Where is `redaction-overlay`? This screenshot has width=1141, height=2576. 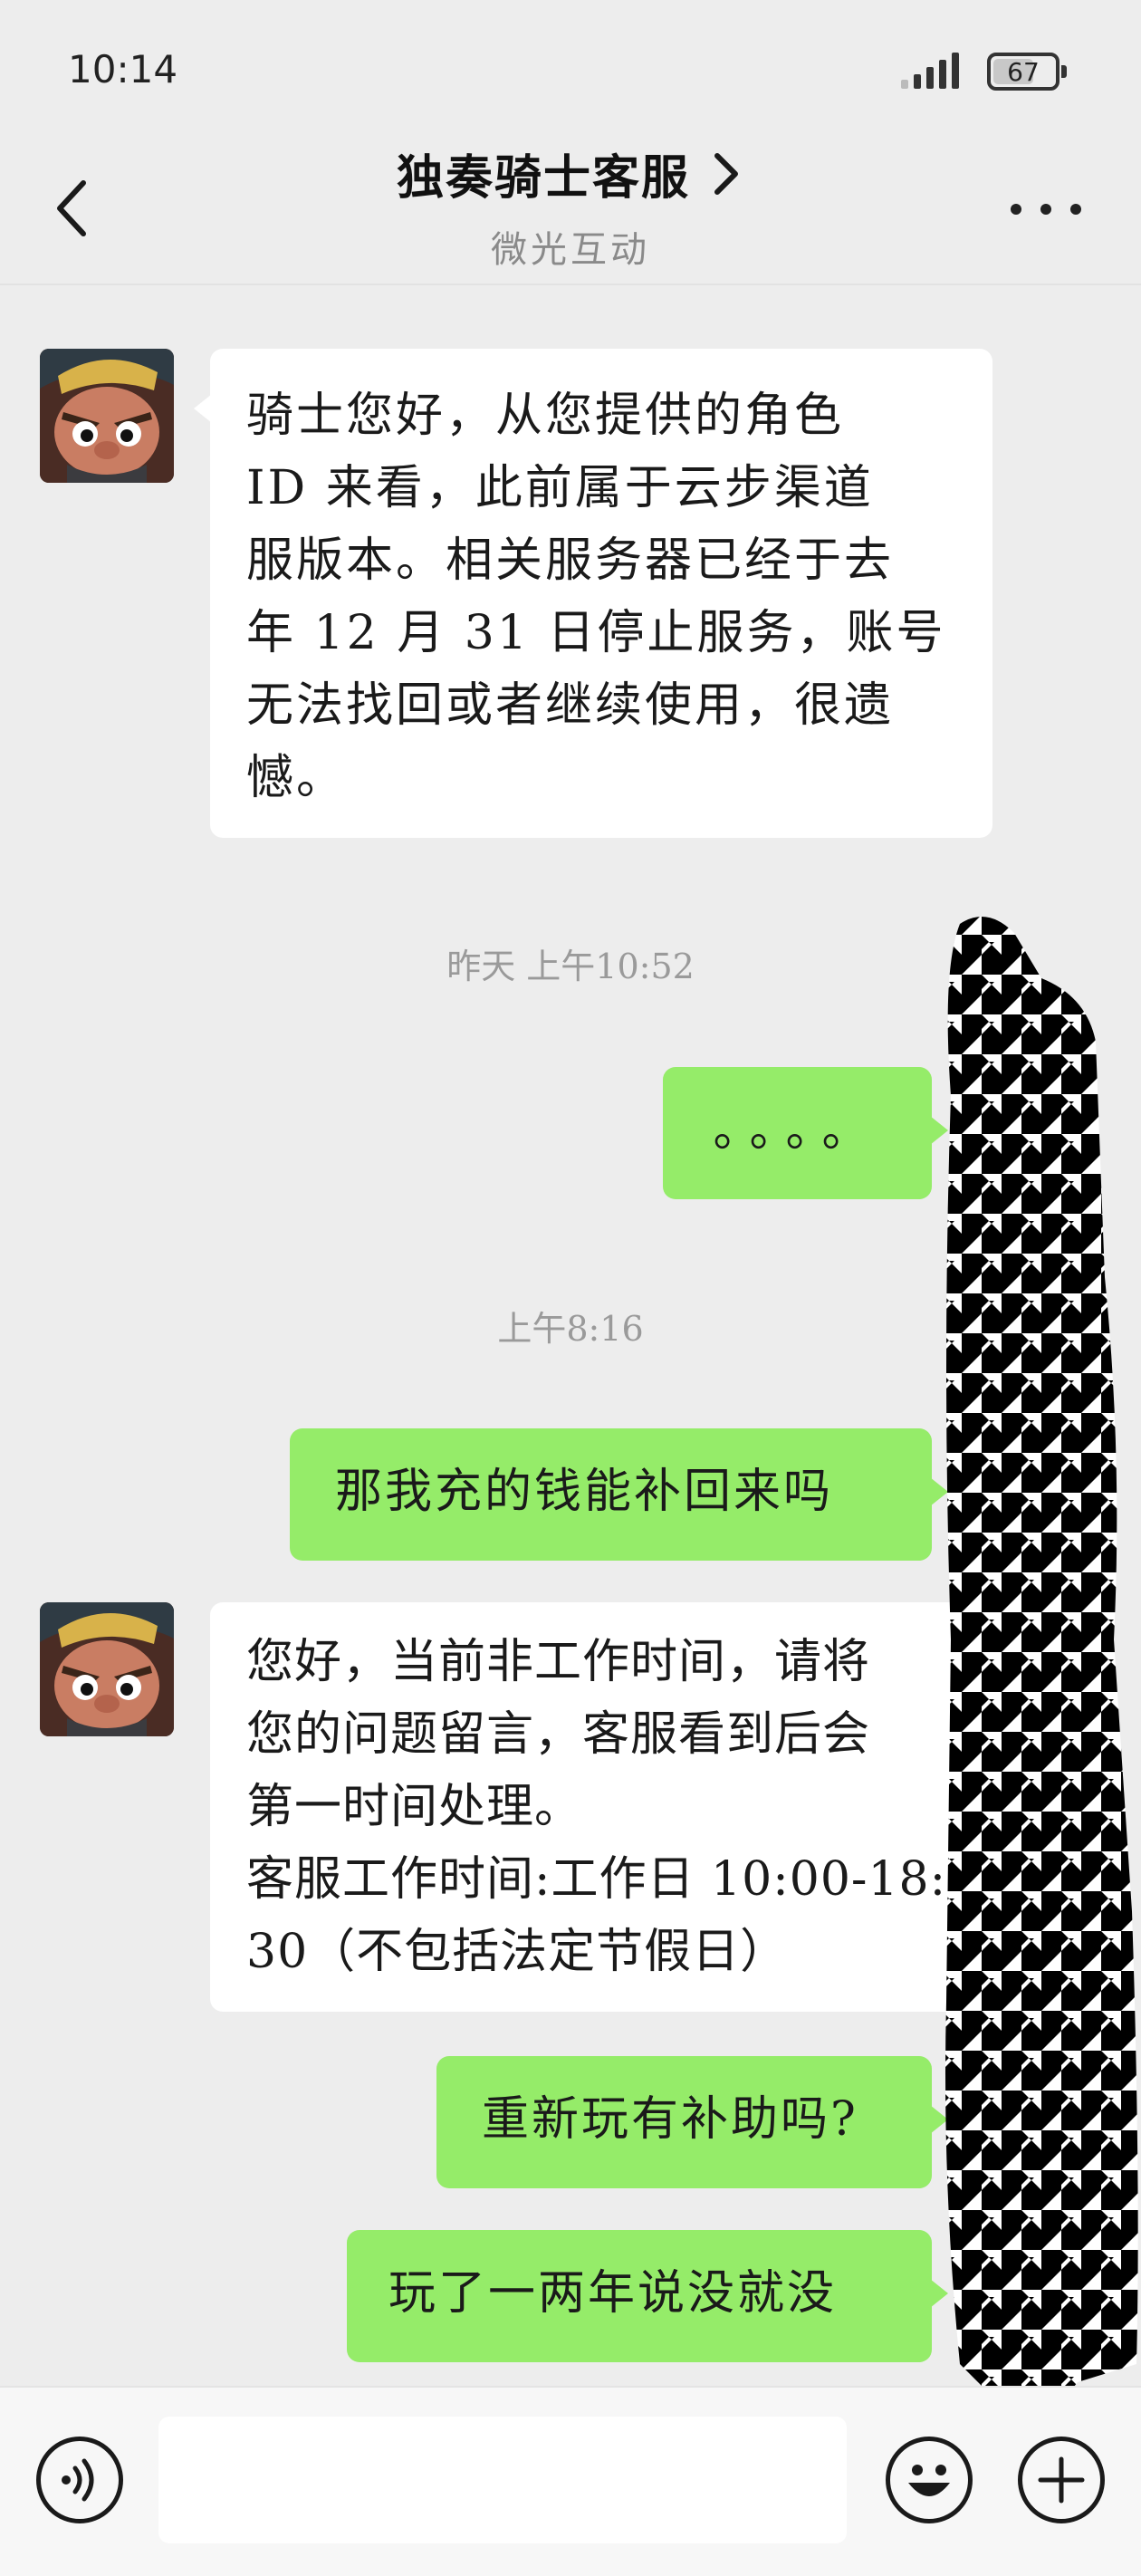
redaction-overlay is located at coordinates (1042, 1664).